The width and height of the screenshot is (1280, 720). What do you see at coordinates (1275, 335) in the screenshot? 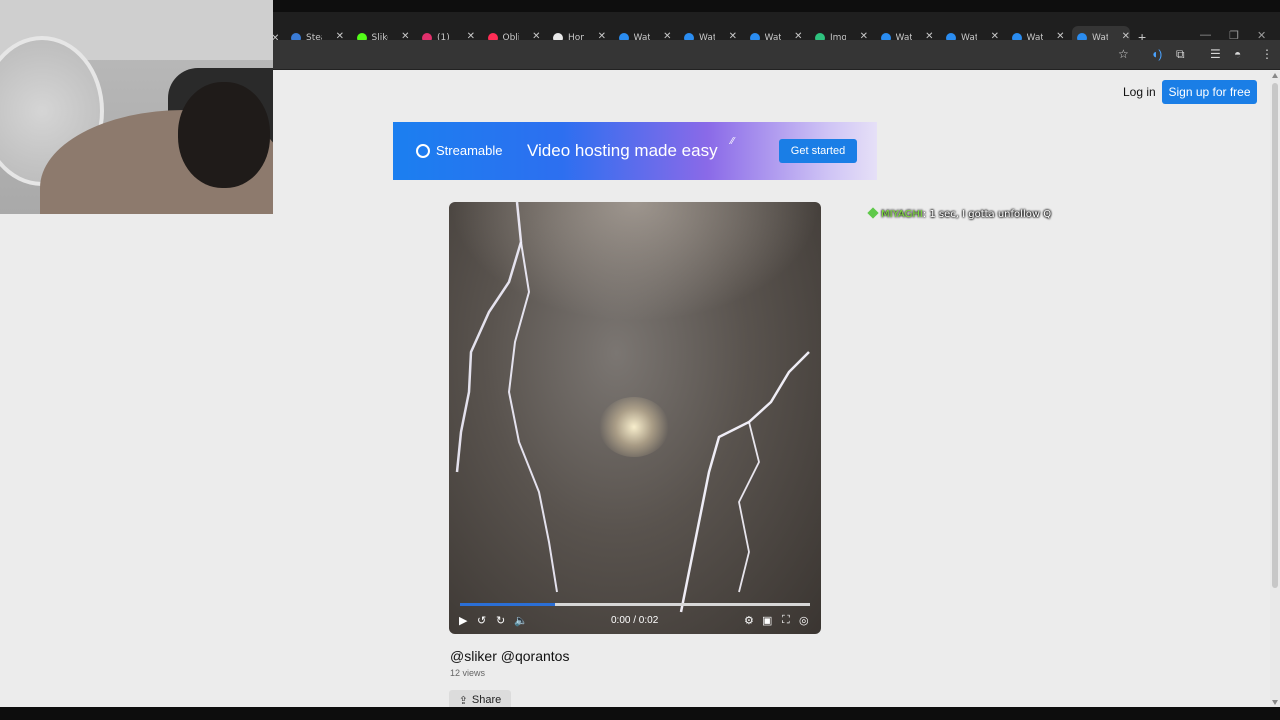
I see `scrollbar-thumb` at bounding box center [1275, 335].